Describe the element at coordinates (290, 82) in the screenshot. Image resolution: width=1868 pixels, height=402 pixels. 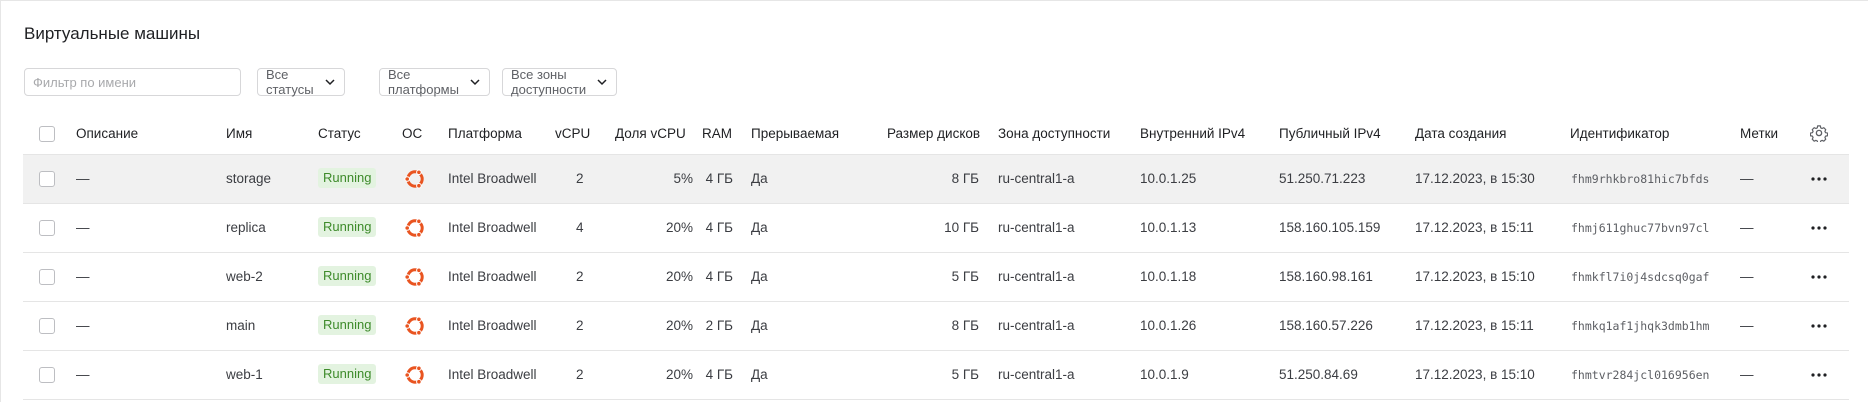
I see `status-filter-label: Все статусы` at that location.